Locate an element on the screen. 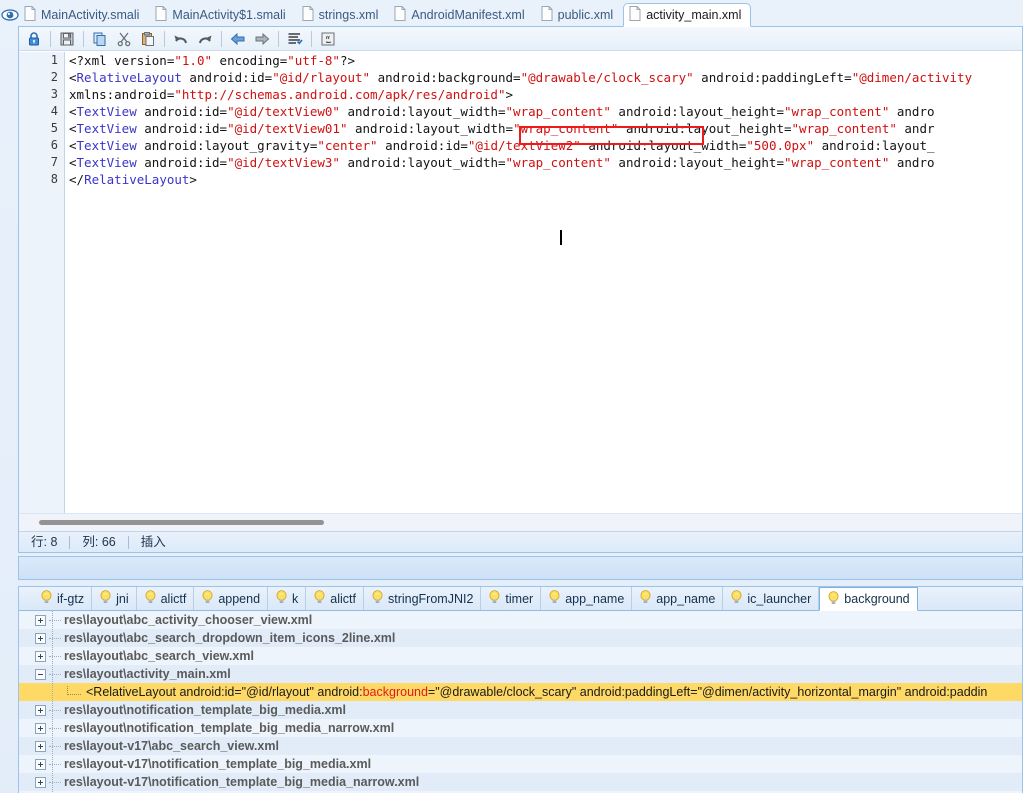 This screenshot has width=1023, height=793. result-file-row: res\layout\abc_search_view.xml is located at coordinates (520, 656).